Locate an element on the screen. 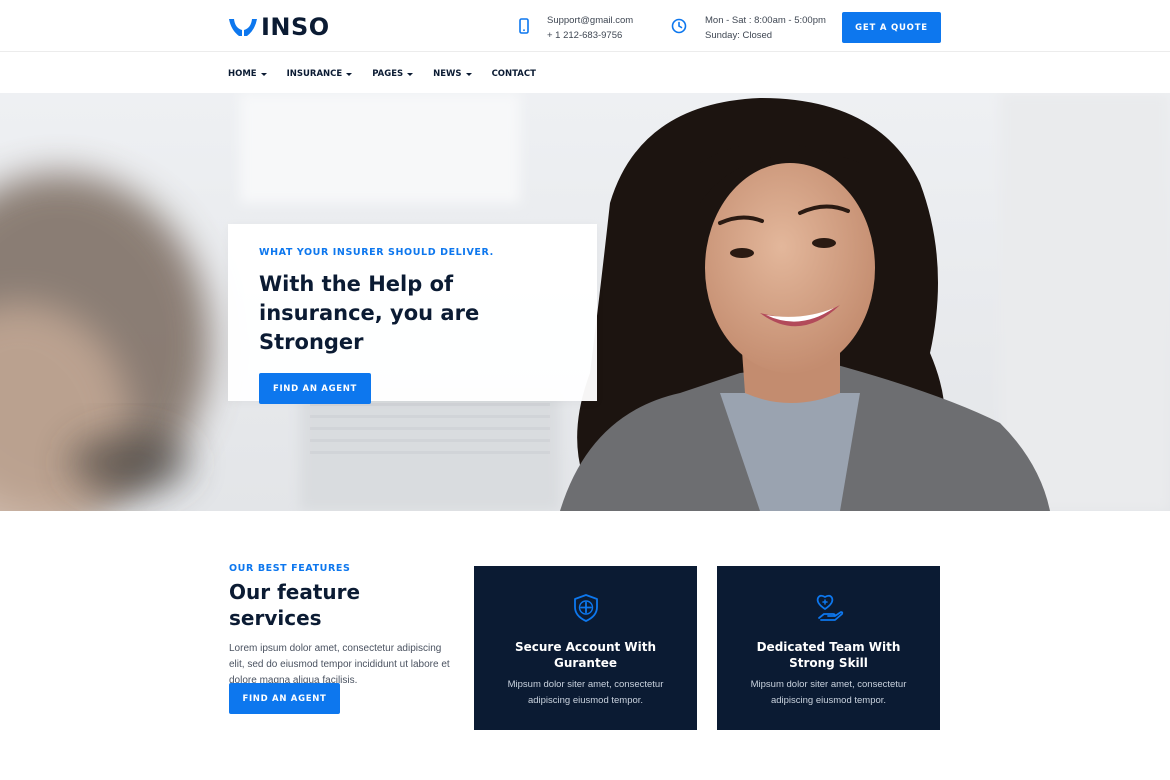 This screenshot has width=1170, height=780. nav-item-label: CONTACT is located at coordinates (513, 74).